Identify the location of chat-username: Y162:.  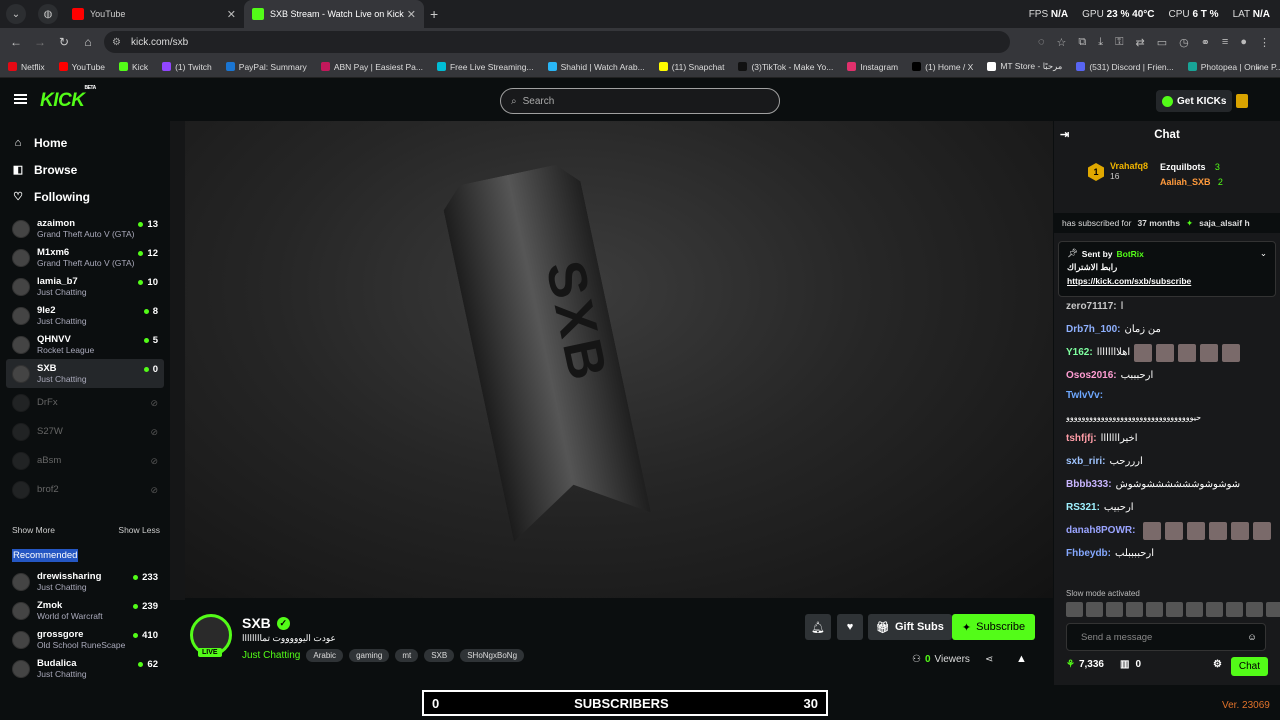
(1079, 352).